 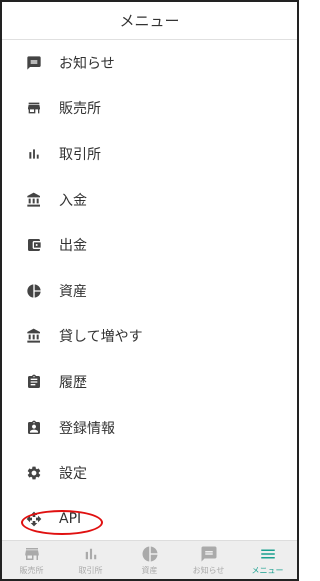 What do you see at coordinates (149, 519) in the screenshot?
I see `menu-item-api: API` at bounding box center [149, 519].